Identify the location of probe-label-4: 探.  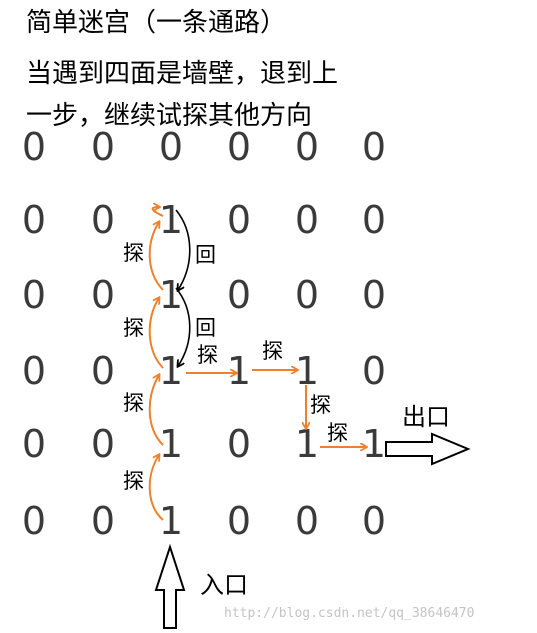
(133, 481).